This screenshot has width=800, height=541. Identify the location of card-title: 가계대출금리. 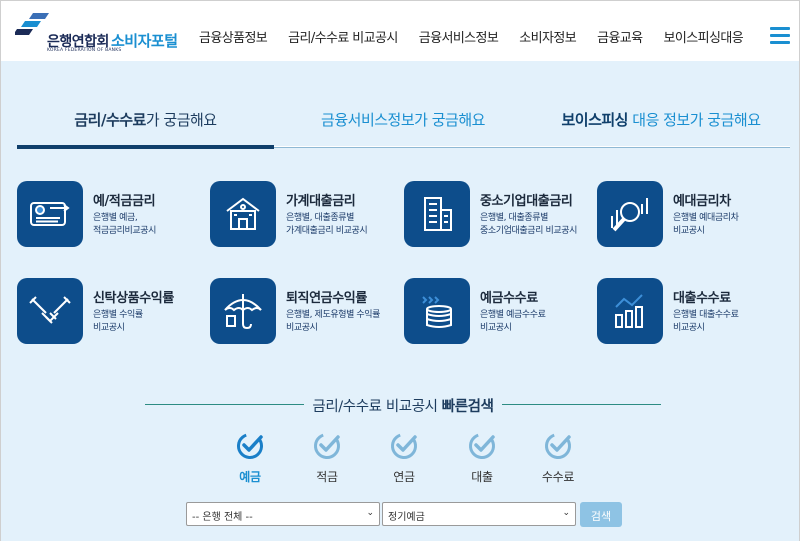
(321, 201).